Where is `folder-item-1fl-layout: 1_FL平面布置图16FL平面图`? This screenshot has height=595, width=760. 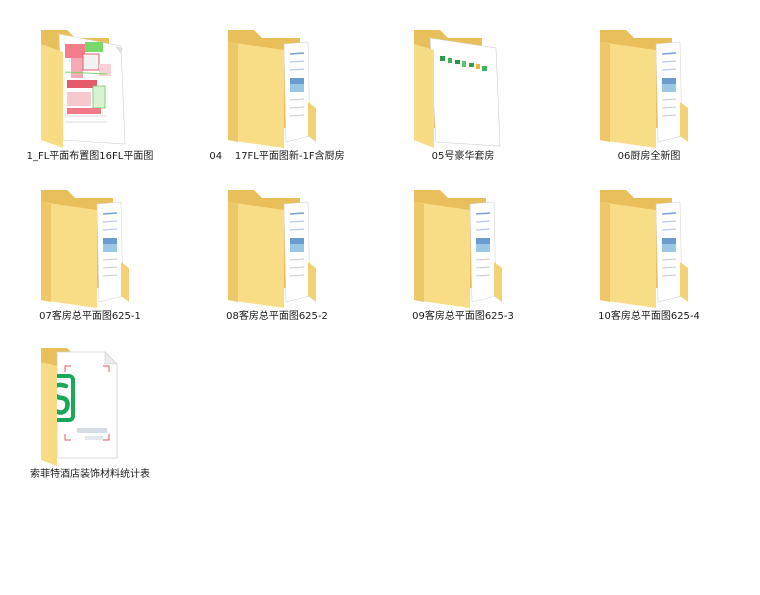 folder-item-1fl-layout: 1_FL平面布置图16FL平面图 is located at coordinates (91, 83).